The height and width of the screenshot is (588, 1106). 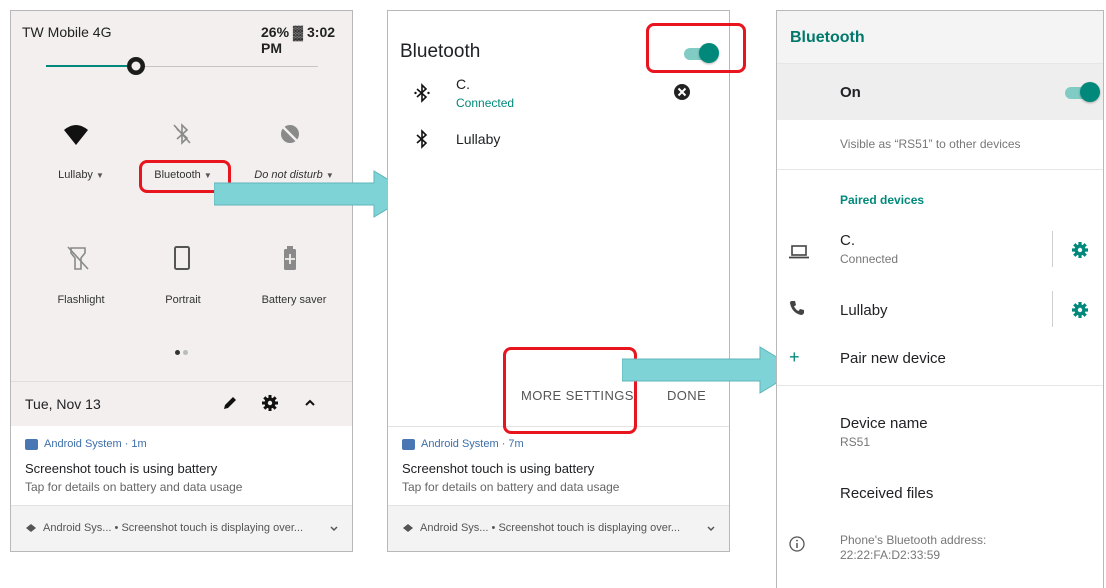 I want to click on arrow-to-settings-icon, so click(x=710, y=370).